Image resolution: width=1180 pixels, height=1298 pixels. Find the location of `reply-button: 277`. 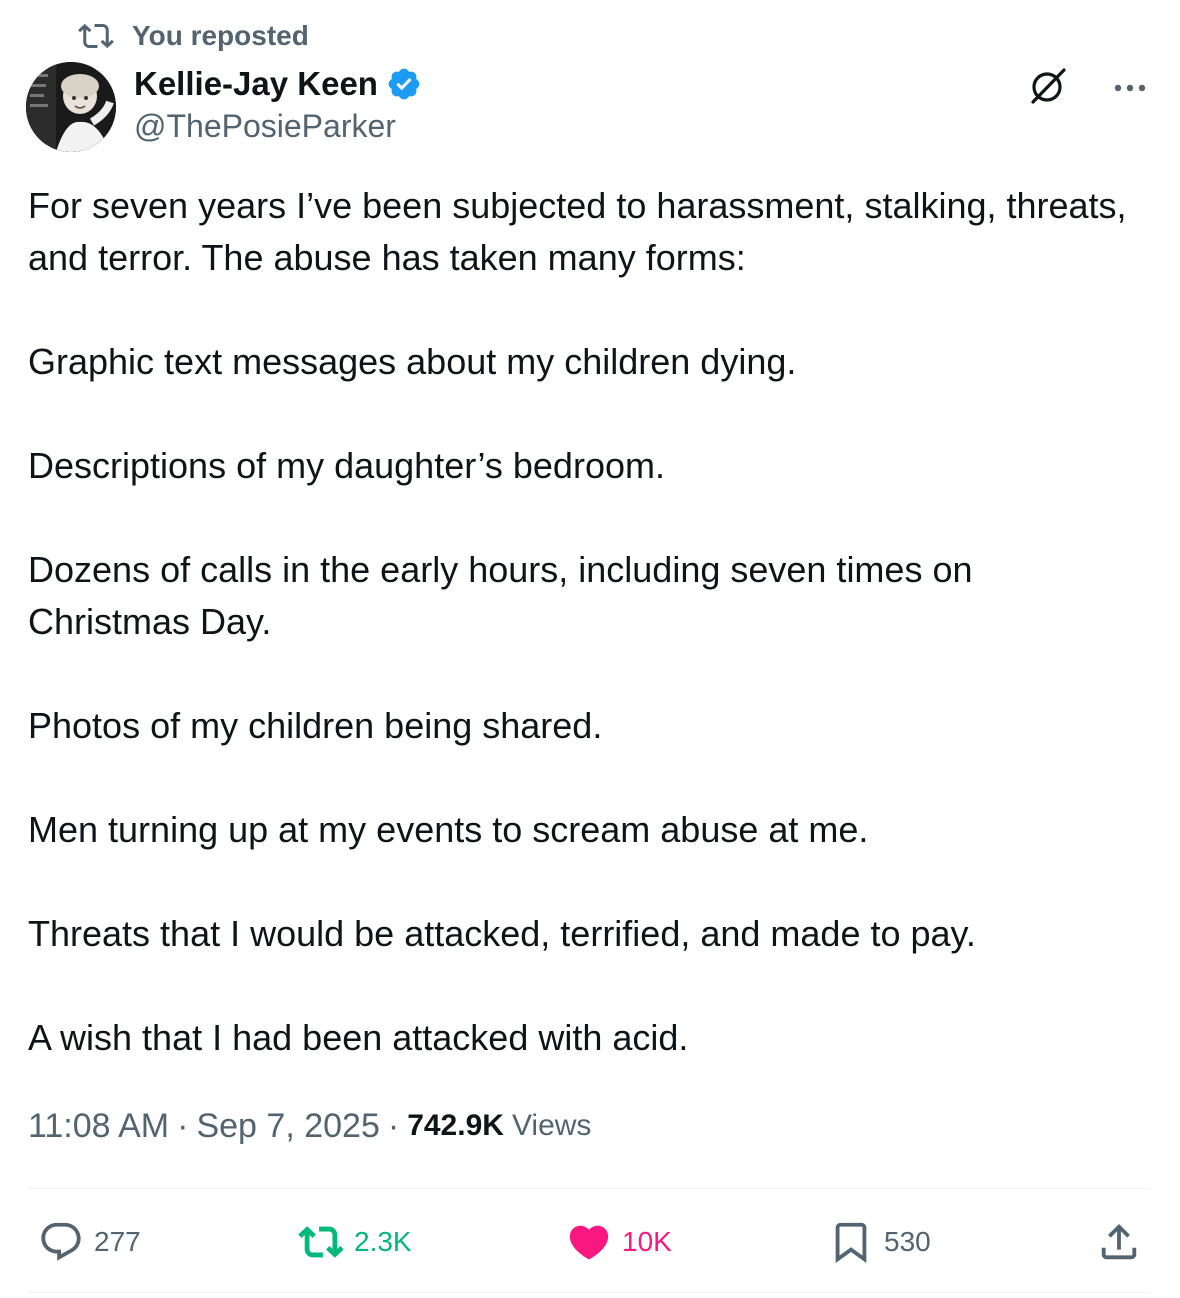

reply-button: 277 is located at coordinates (89, 1242).